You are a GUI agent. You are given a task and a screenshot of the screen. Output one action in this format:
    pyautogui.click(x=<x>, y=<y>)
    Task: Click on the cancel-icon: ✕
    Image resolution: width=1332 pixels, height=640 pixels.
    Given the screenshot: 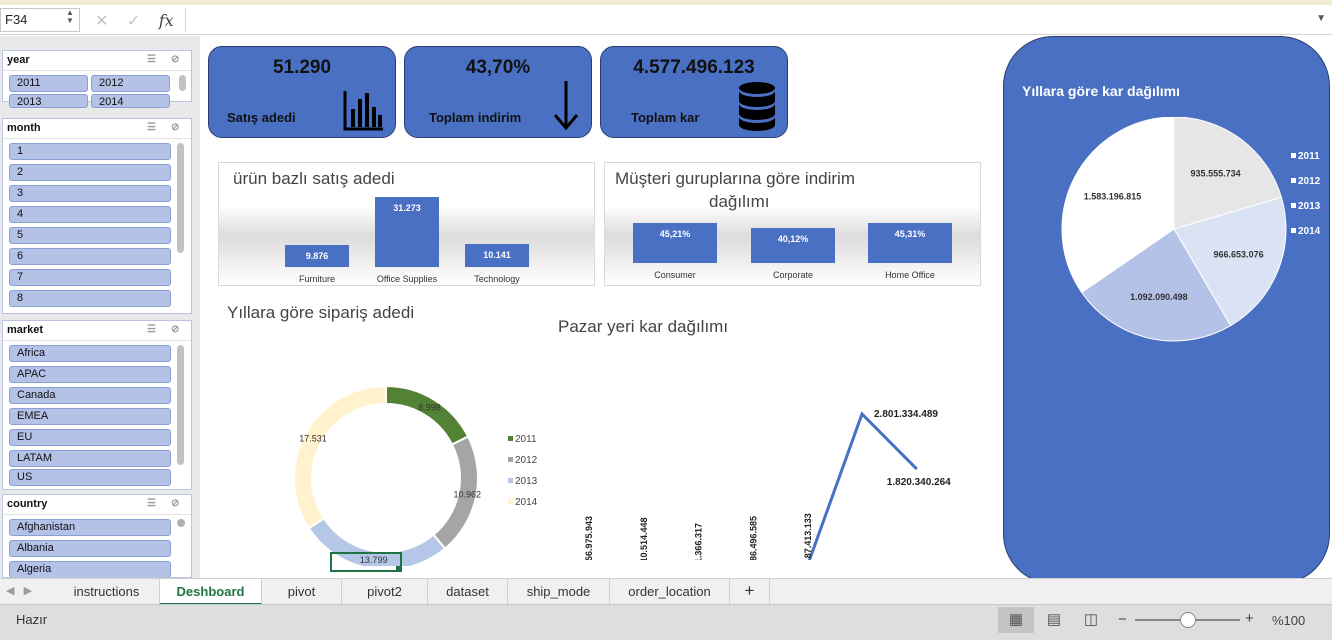 What is the action you would take?
    pyautogui.click(x=101, y=21)
    